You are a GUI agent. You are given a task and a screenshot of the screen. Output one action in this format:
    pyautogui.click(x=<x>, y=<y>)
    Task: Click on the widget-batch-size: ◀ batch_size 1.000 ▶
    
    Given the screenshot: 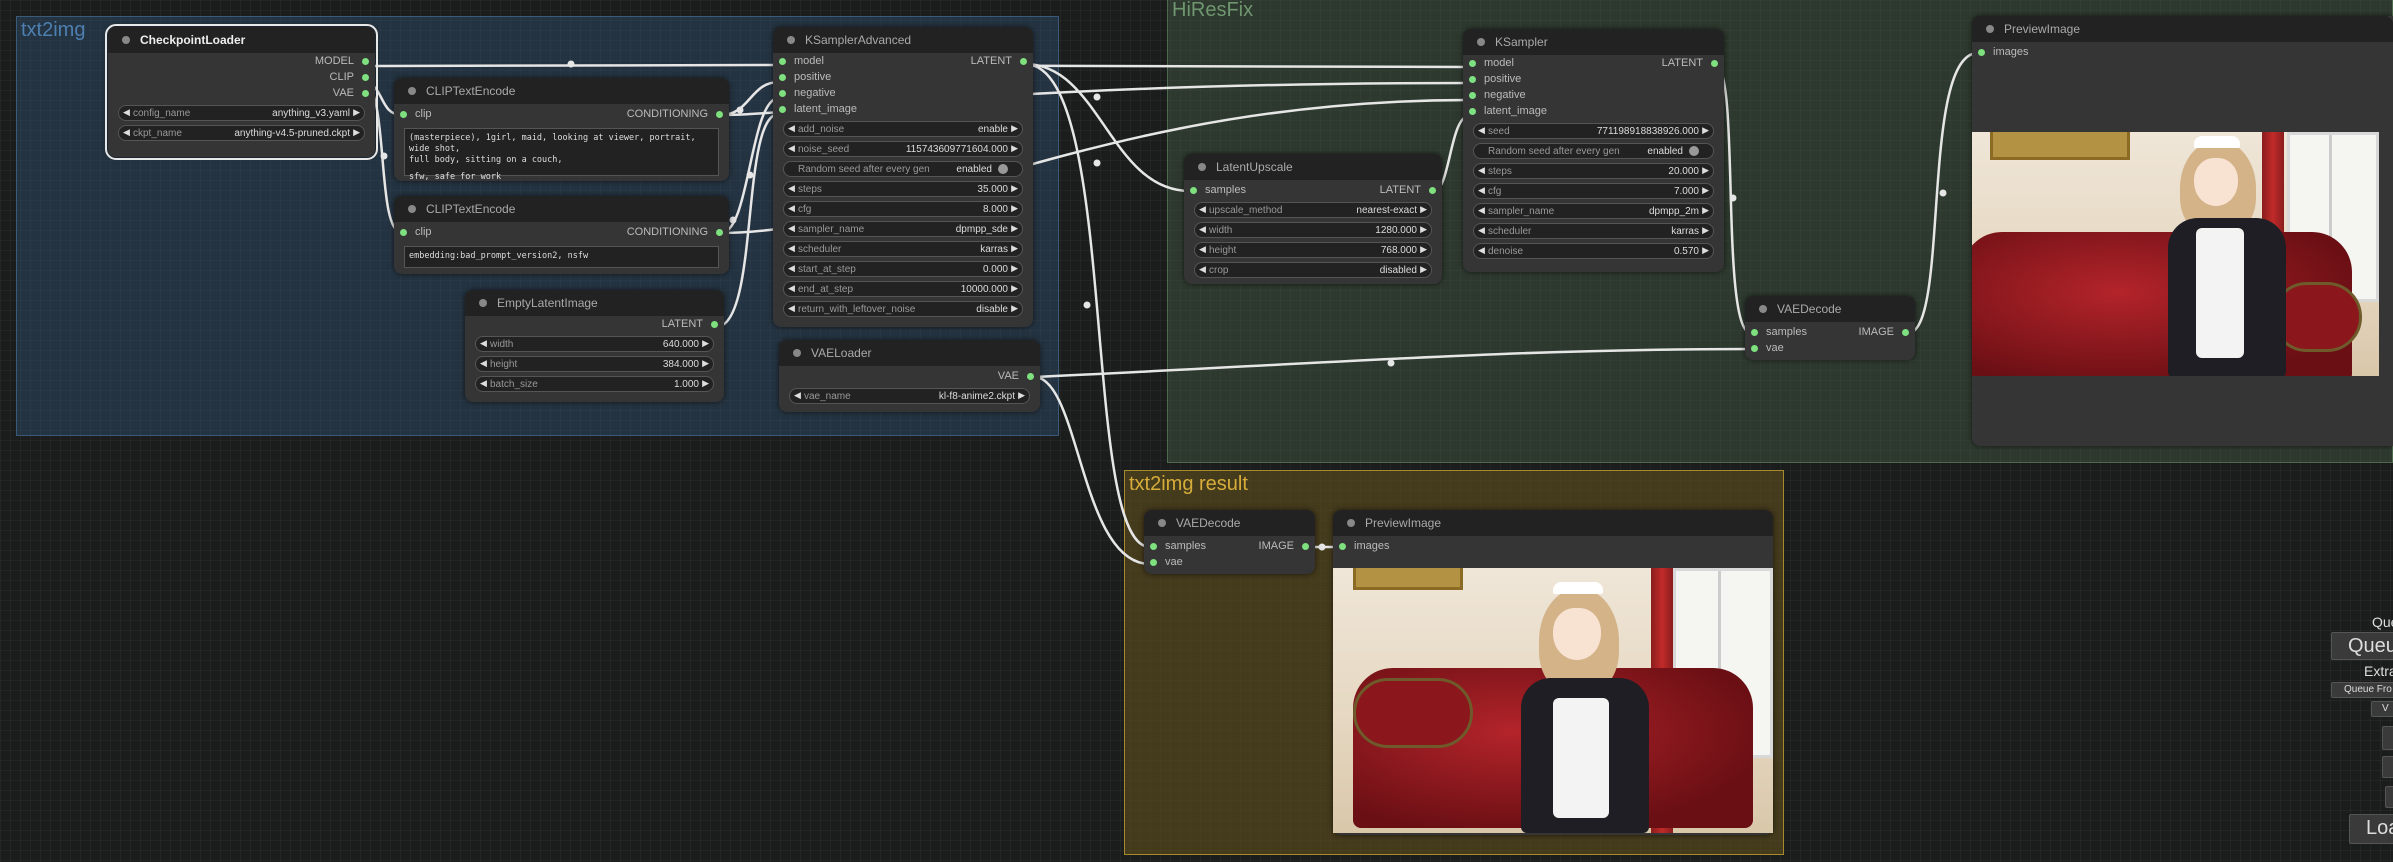 What is the action you would take?
    pyautogui.click(x=594, y=384)
    